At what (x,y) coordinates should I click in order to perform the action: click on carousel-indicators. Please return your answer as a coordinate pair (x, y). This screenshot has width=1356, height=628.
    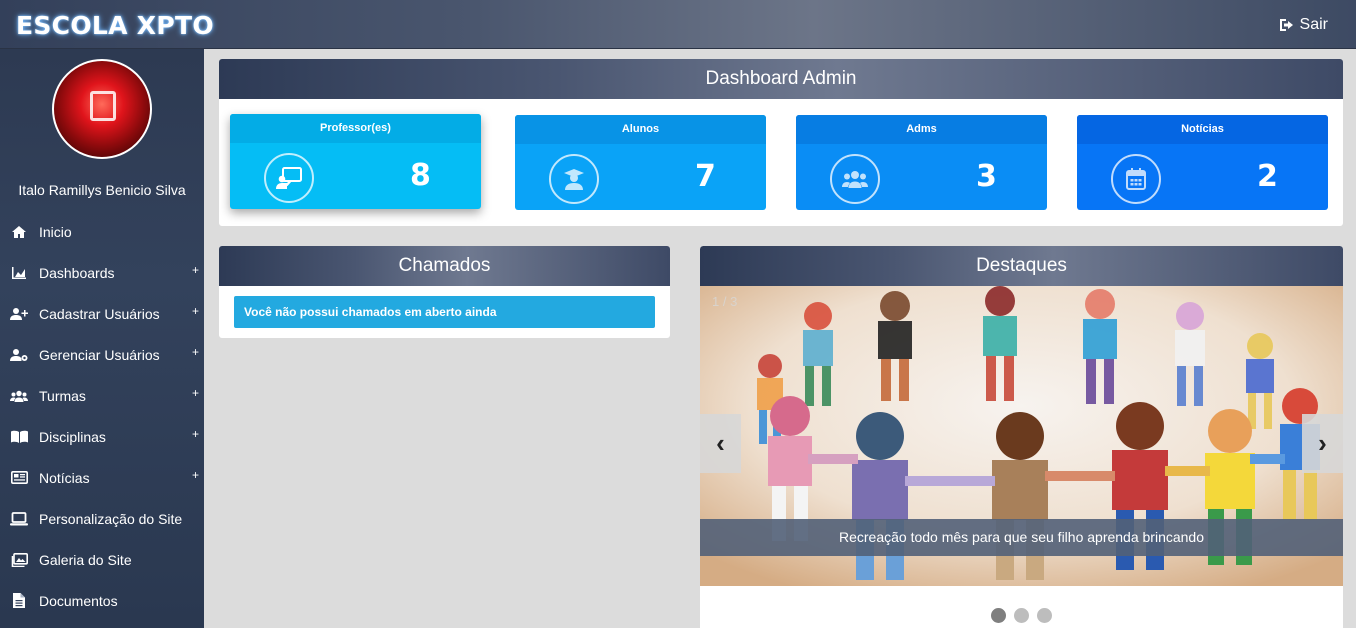
    Looking at the image, I should click on (1021, 615).